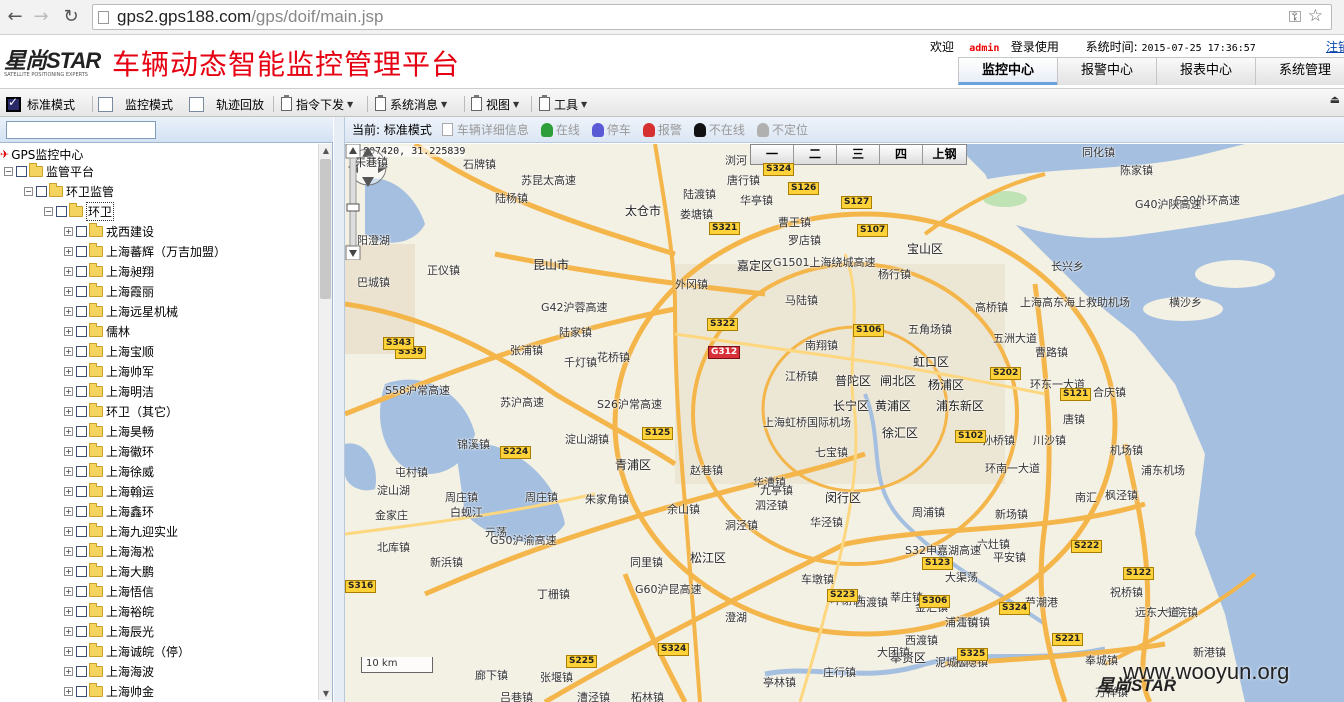 The height and width of the screenshot is (702, 1344). What do you see at coordinates (109, 391) in the screenshot?
I see `tree-vehicle-group: + 上海明洁` at bounding box center [109, 391].